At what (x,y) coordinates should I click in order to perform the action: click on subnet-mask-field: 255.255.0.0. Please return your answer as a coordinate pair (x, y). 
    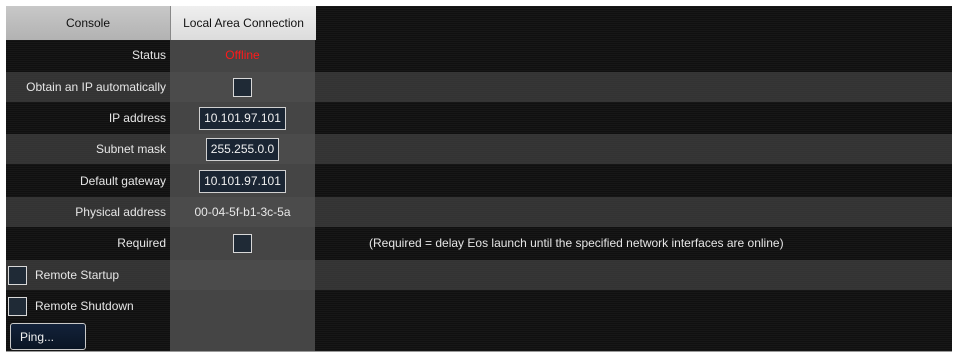
    Looking at the image, I should click on (242, 149).